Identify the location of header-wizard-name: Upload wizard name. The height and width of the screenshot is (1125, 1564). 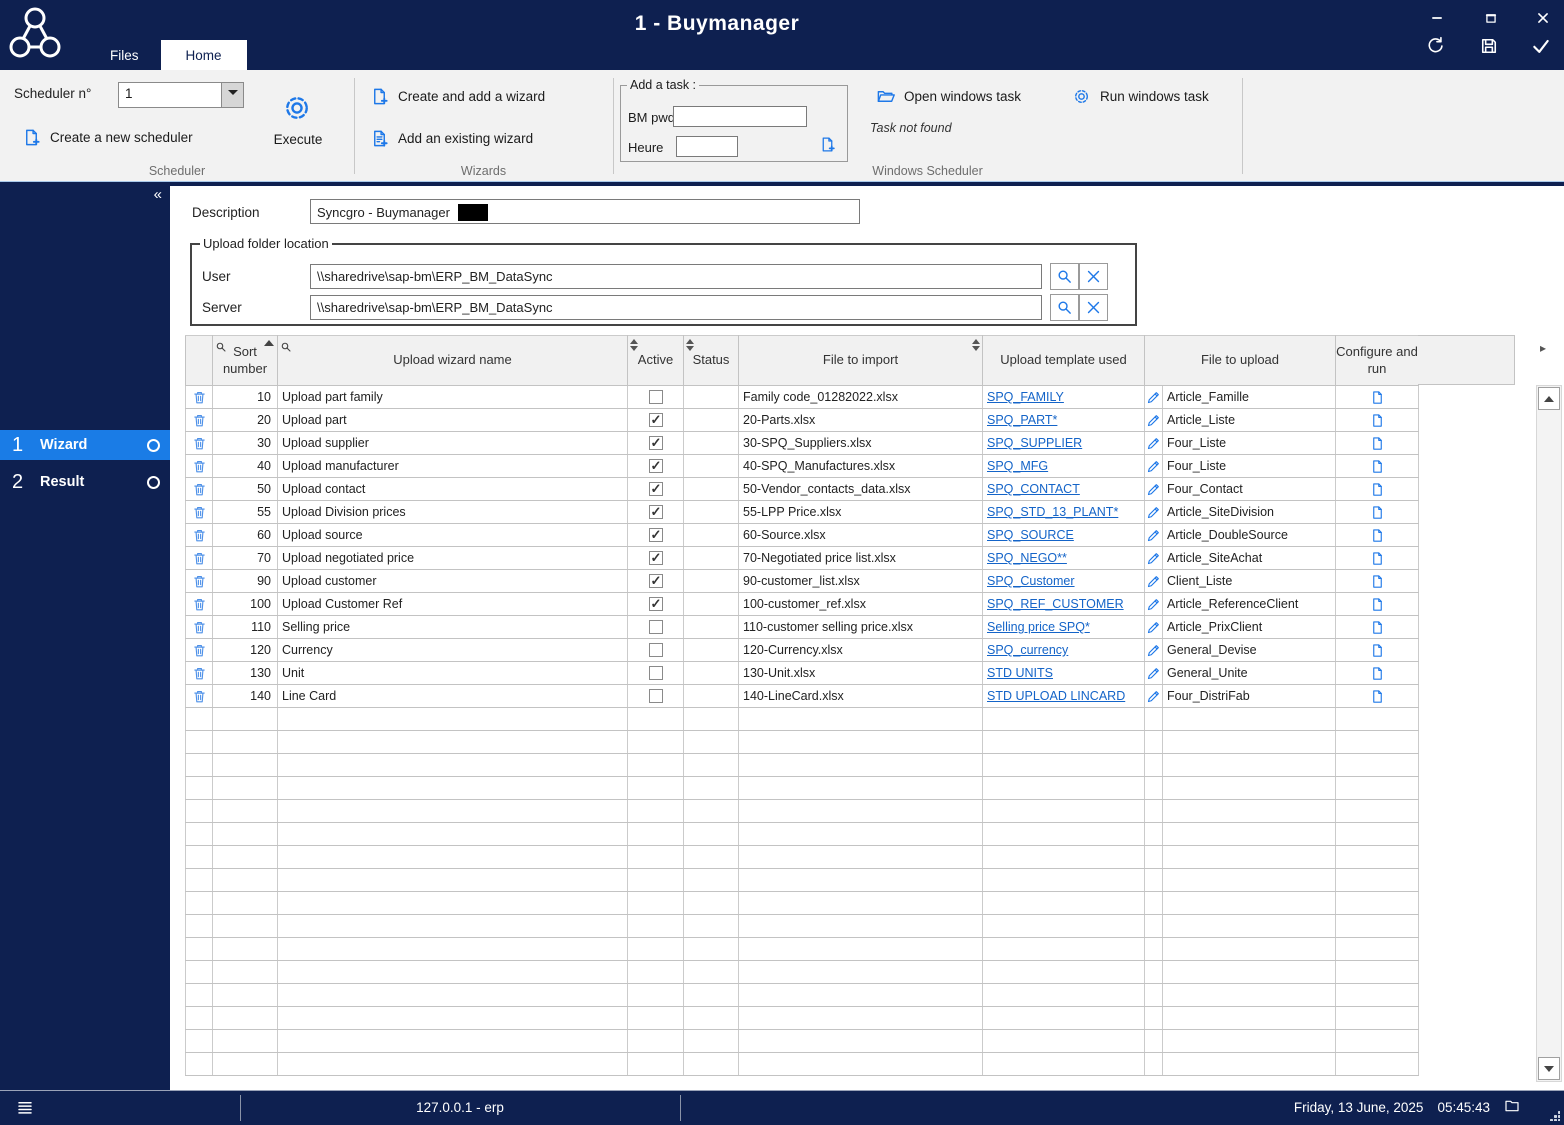
(452, 360).